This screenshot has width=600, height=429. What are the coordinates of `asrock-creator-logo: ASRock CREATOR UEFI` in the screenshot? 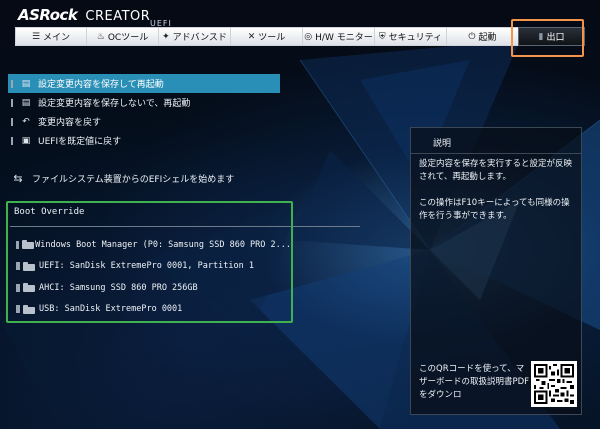 It's located at (94, 17).